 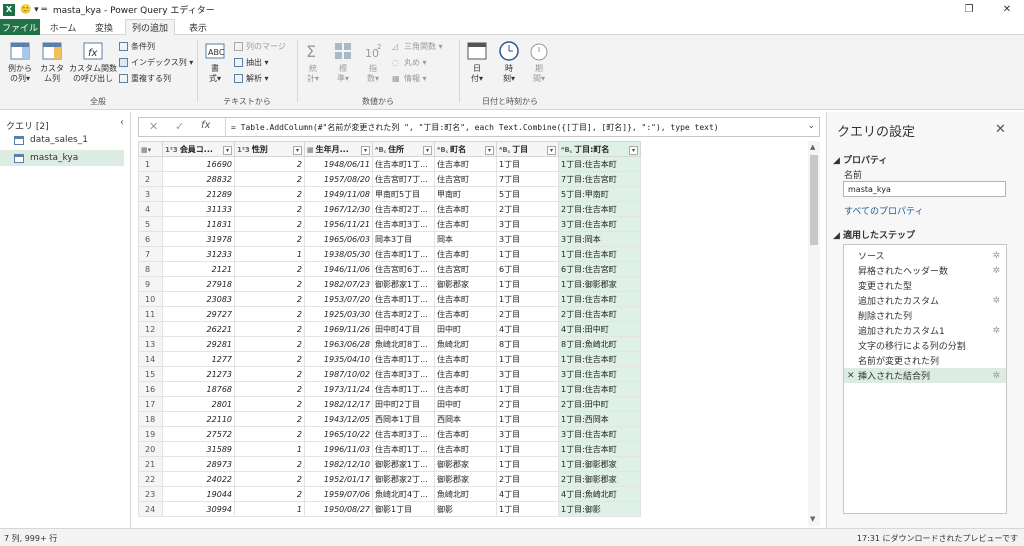 What do you see at coordinates (33, 10) in the screenshot?
I see `quick-access-toolbar: 🙂 ▾ ═` at bounding box center [33, 10].